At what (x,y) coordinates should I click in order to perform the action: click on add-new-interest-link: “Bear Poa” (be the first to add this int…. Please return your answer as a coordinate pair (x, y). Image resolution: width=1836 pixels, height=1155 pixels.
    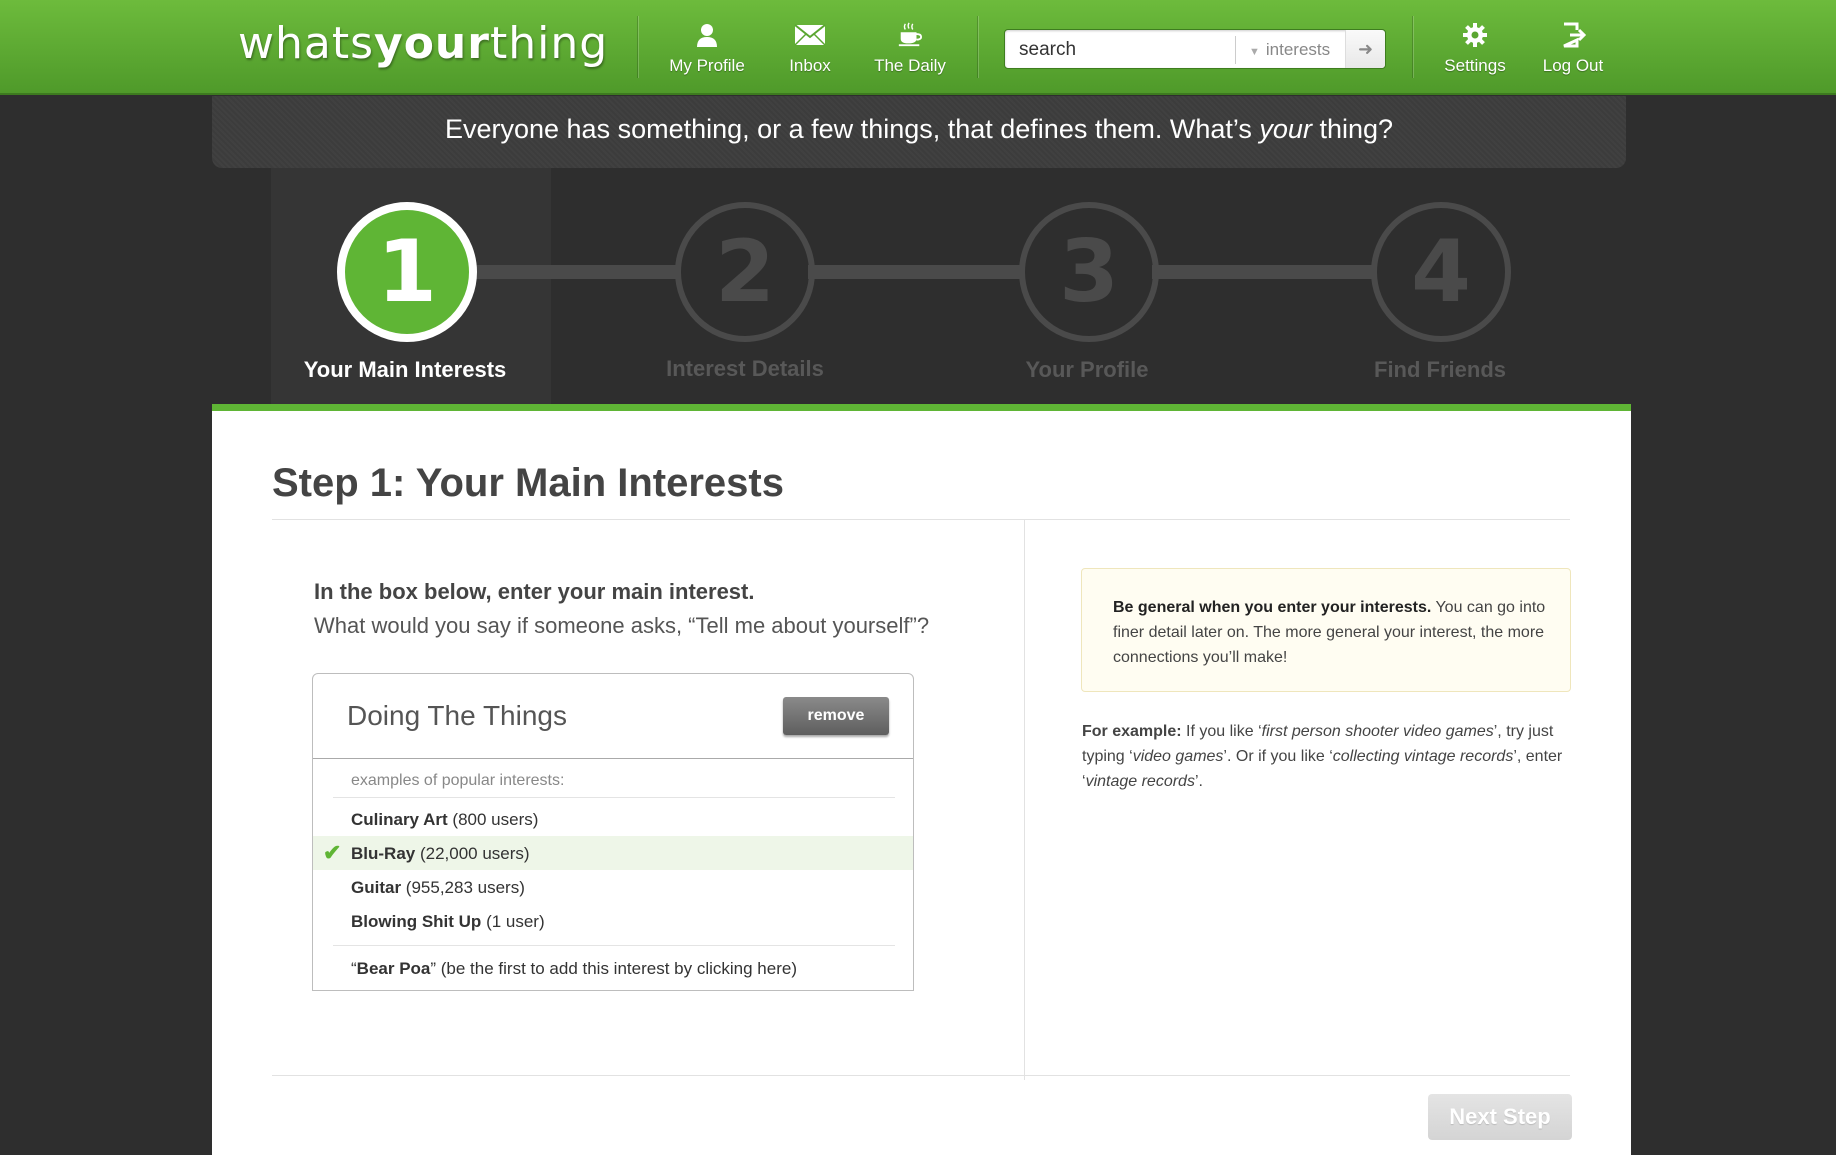
    Looking at the image, I should click on (574, 969).